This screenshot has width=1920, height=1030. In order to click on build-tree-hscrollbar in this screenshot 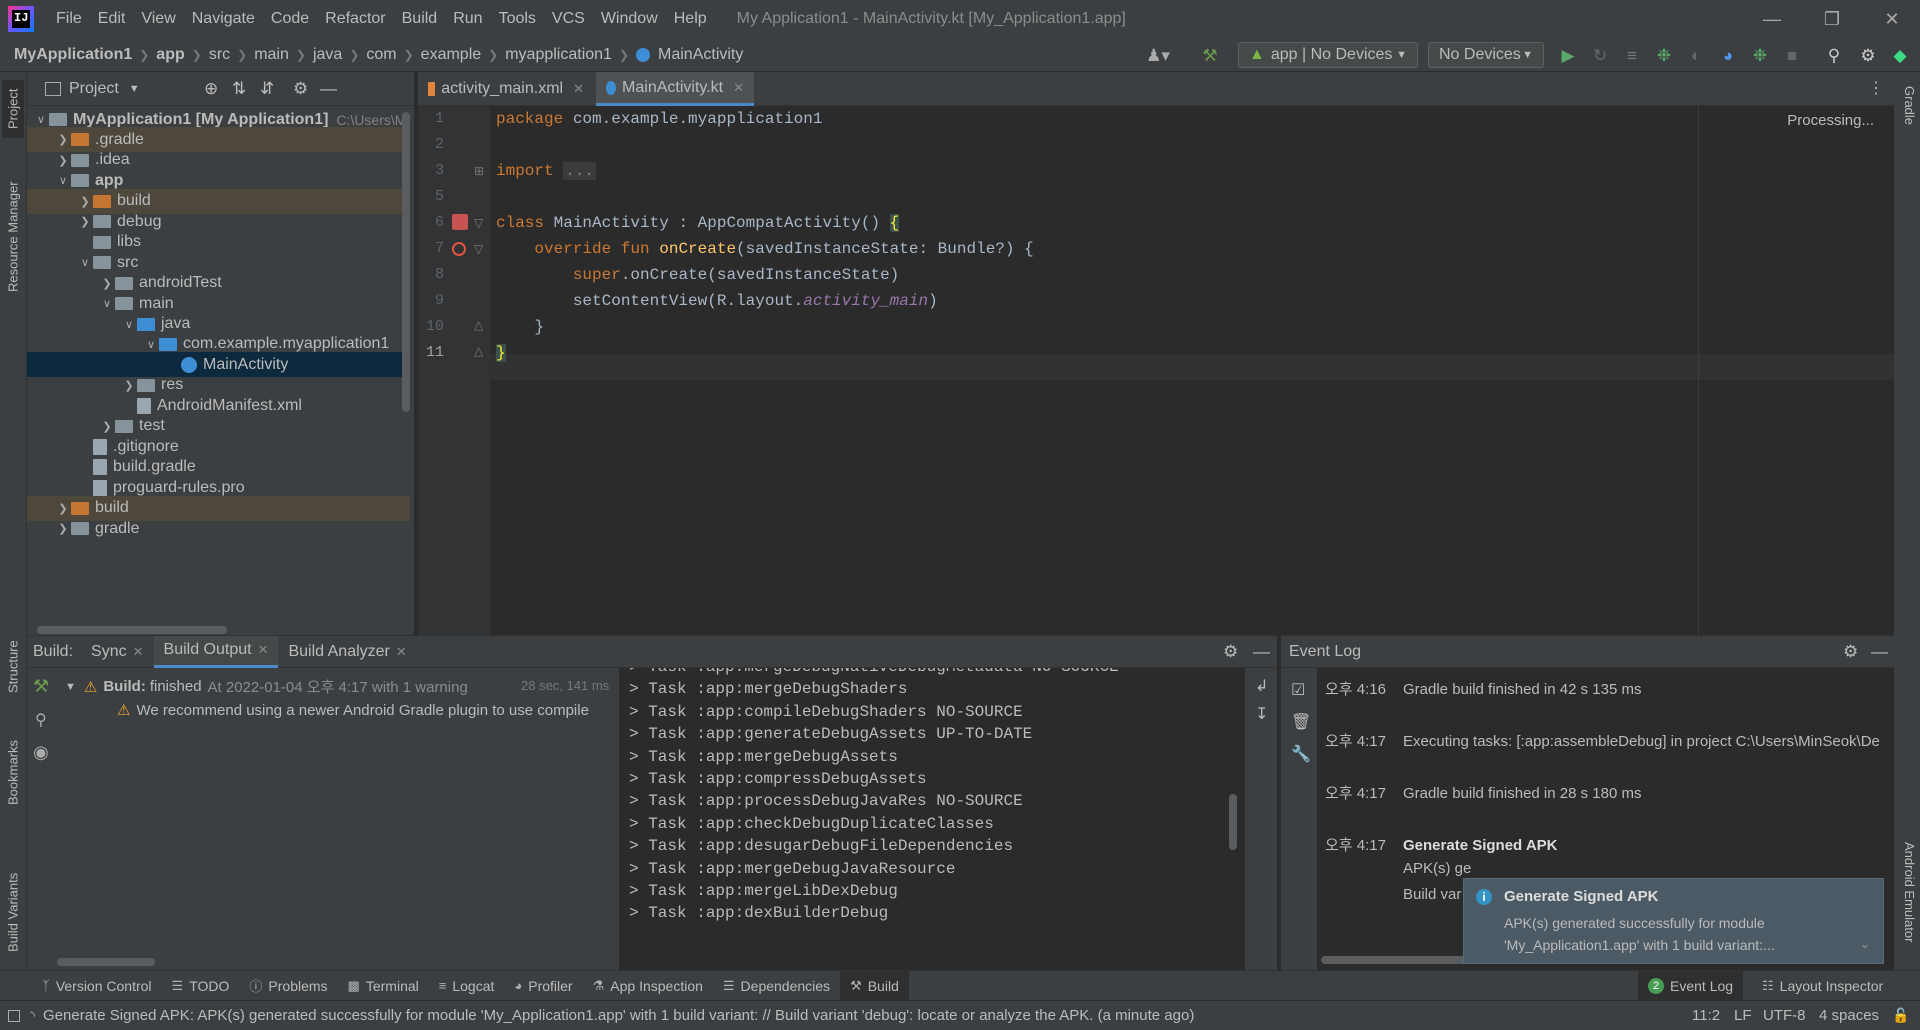, I will do `click(106, 962)`.